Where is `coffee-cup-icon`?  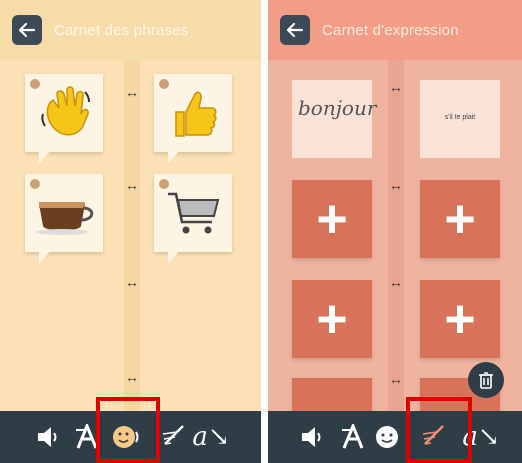
coffee-cup-icon is located at coordinates (65, 218).